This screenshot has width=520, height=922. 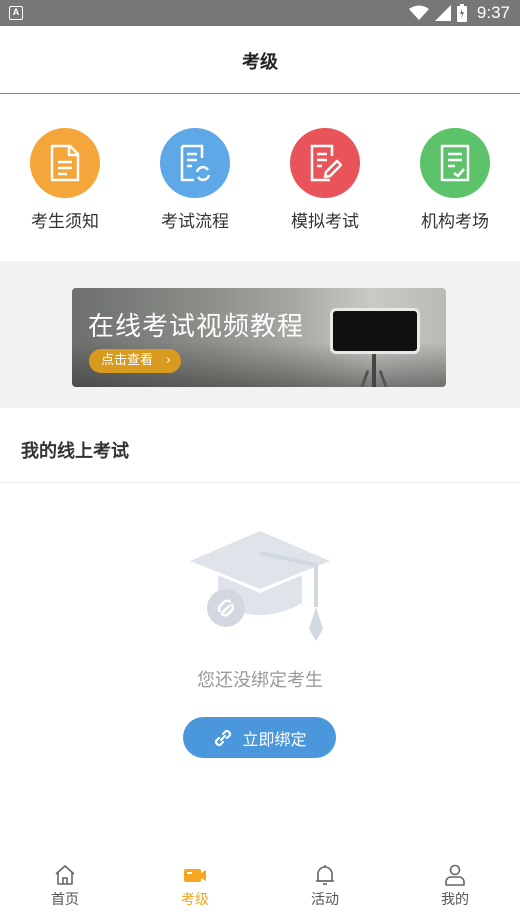 I want to click on my-online-exams-header: 我的线上考试, so click(x=260, y=445).